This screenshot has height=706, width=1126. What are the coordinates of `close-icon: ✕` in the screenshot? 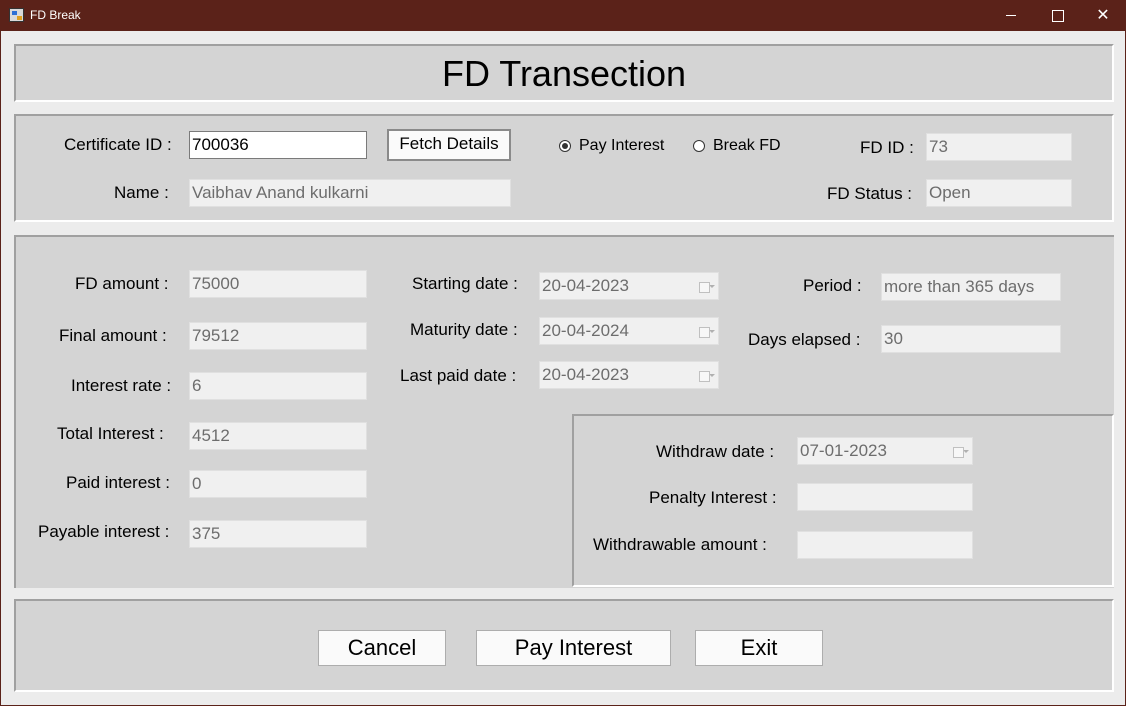 It's located at (1103, 15).